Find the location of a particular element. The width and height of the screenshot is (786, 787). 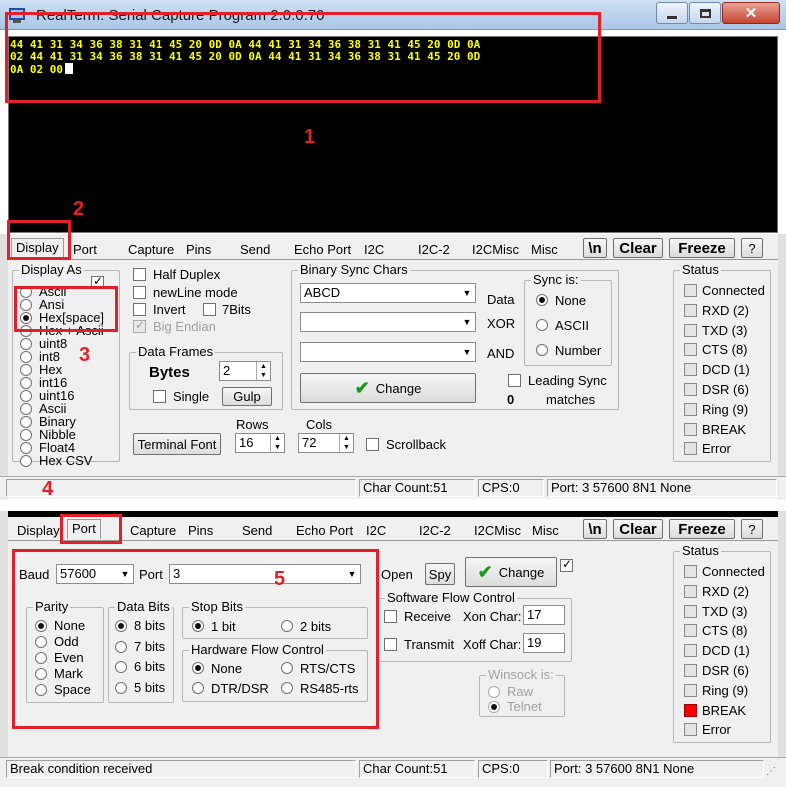

xon-field: 17 is located at coordinates (544, 615).